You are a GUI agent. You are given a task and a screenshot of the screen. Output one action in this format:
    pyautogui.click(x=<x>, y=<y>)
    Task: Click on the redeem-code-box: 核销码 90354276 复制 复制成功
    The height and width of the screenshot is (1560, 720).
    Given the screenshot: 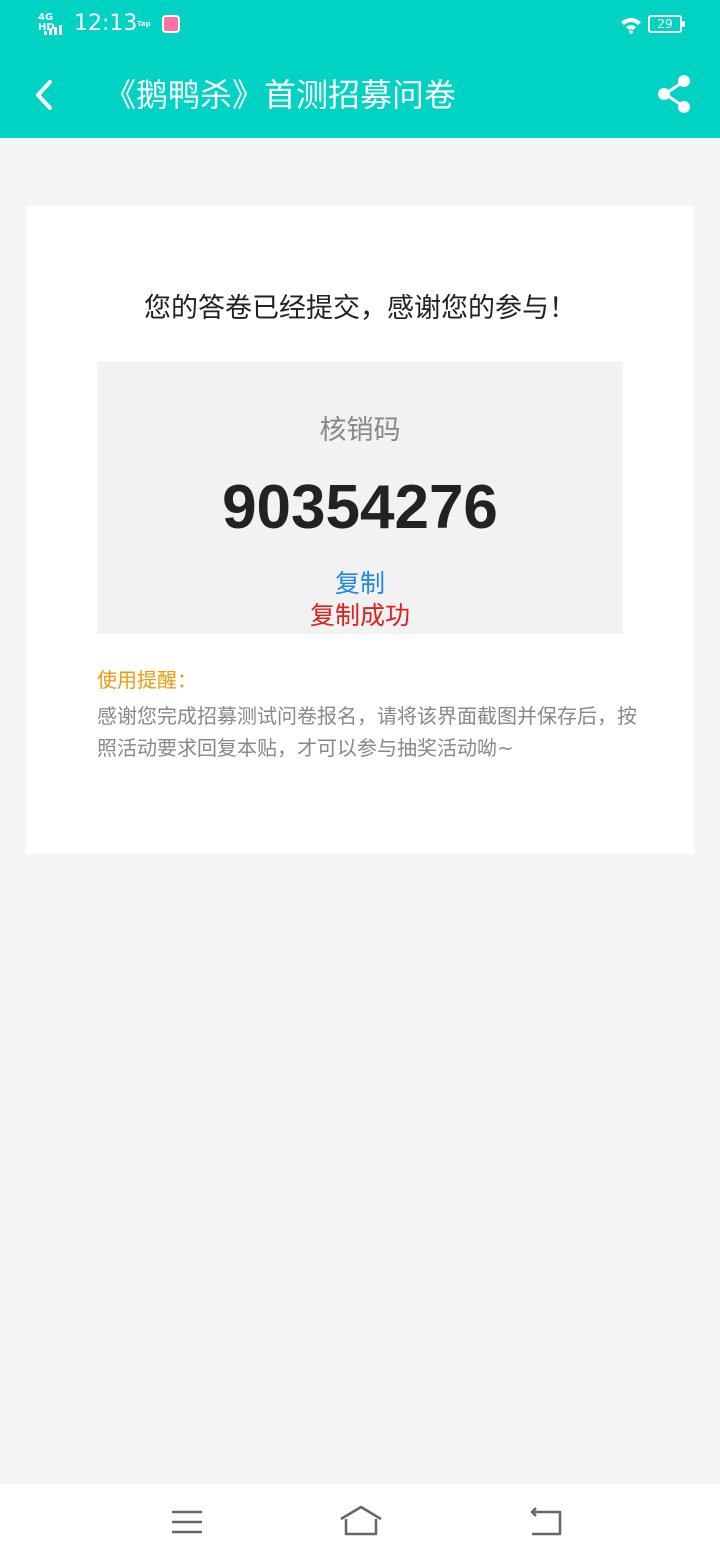 What is the action you would take?
    pyautogui.click(x=360, y=498)
    